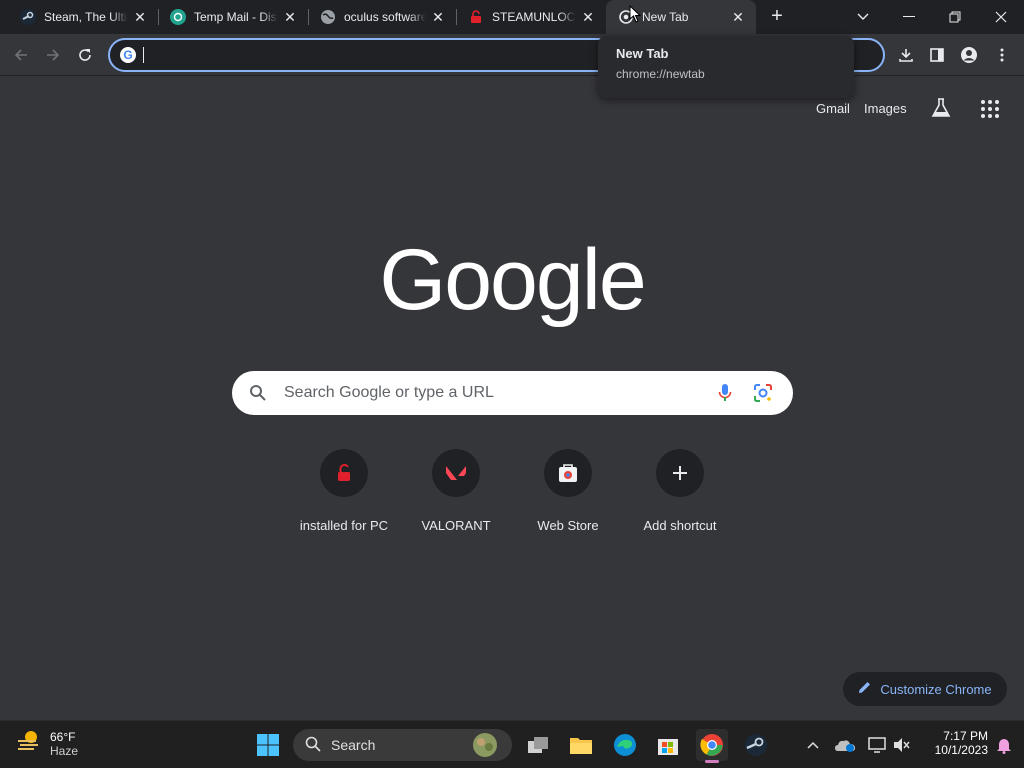 The height and width of the screenshot is (768, 1024). I want to click on onedrive-icon, so click(845, 745).